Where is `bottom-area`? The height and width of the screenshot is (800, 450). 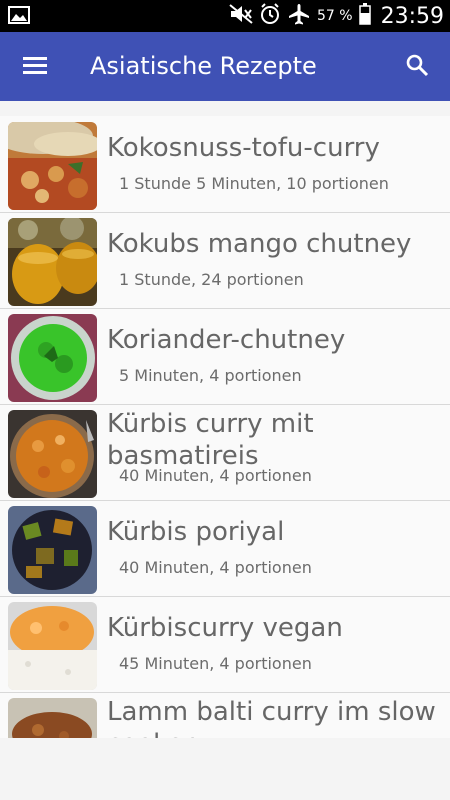 bottom-area is located at coordinates (225, 769).